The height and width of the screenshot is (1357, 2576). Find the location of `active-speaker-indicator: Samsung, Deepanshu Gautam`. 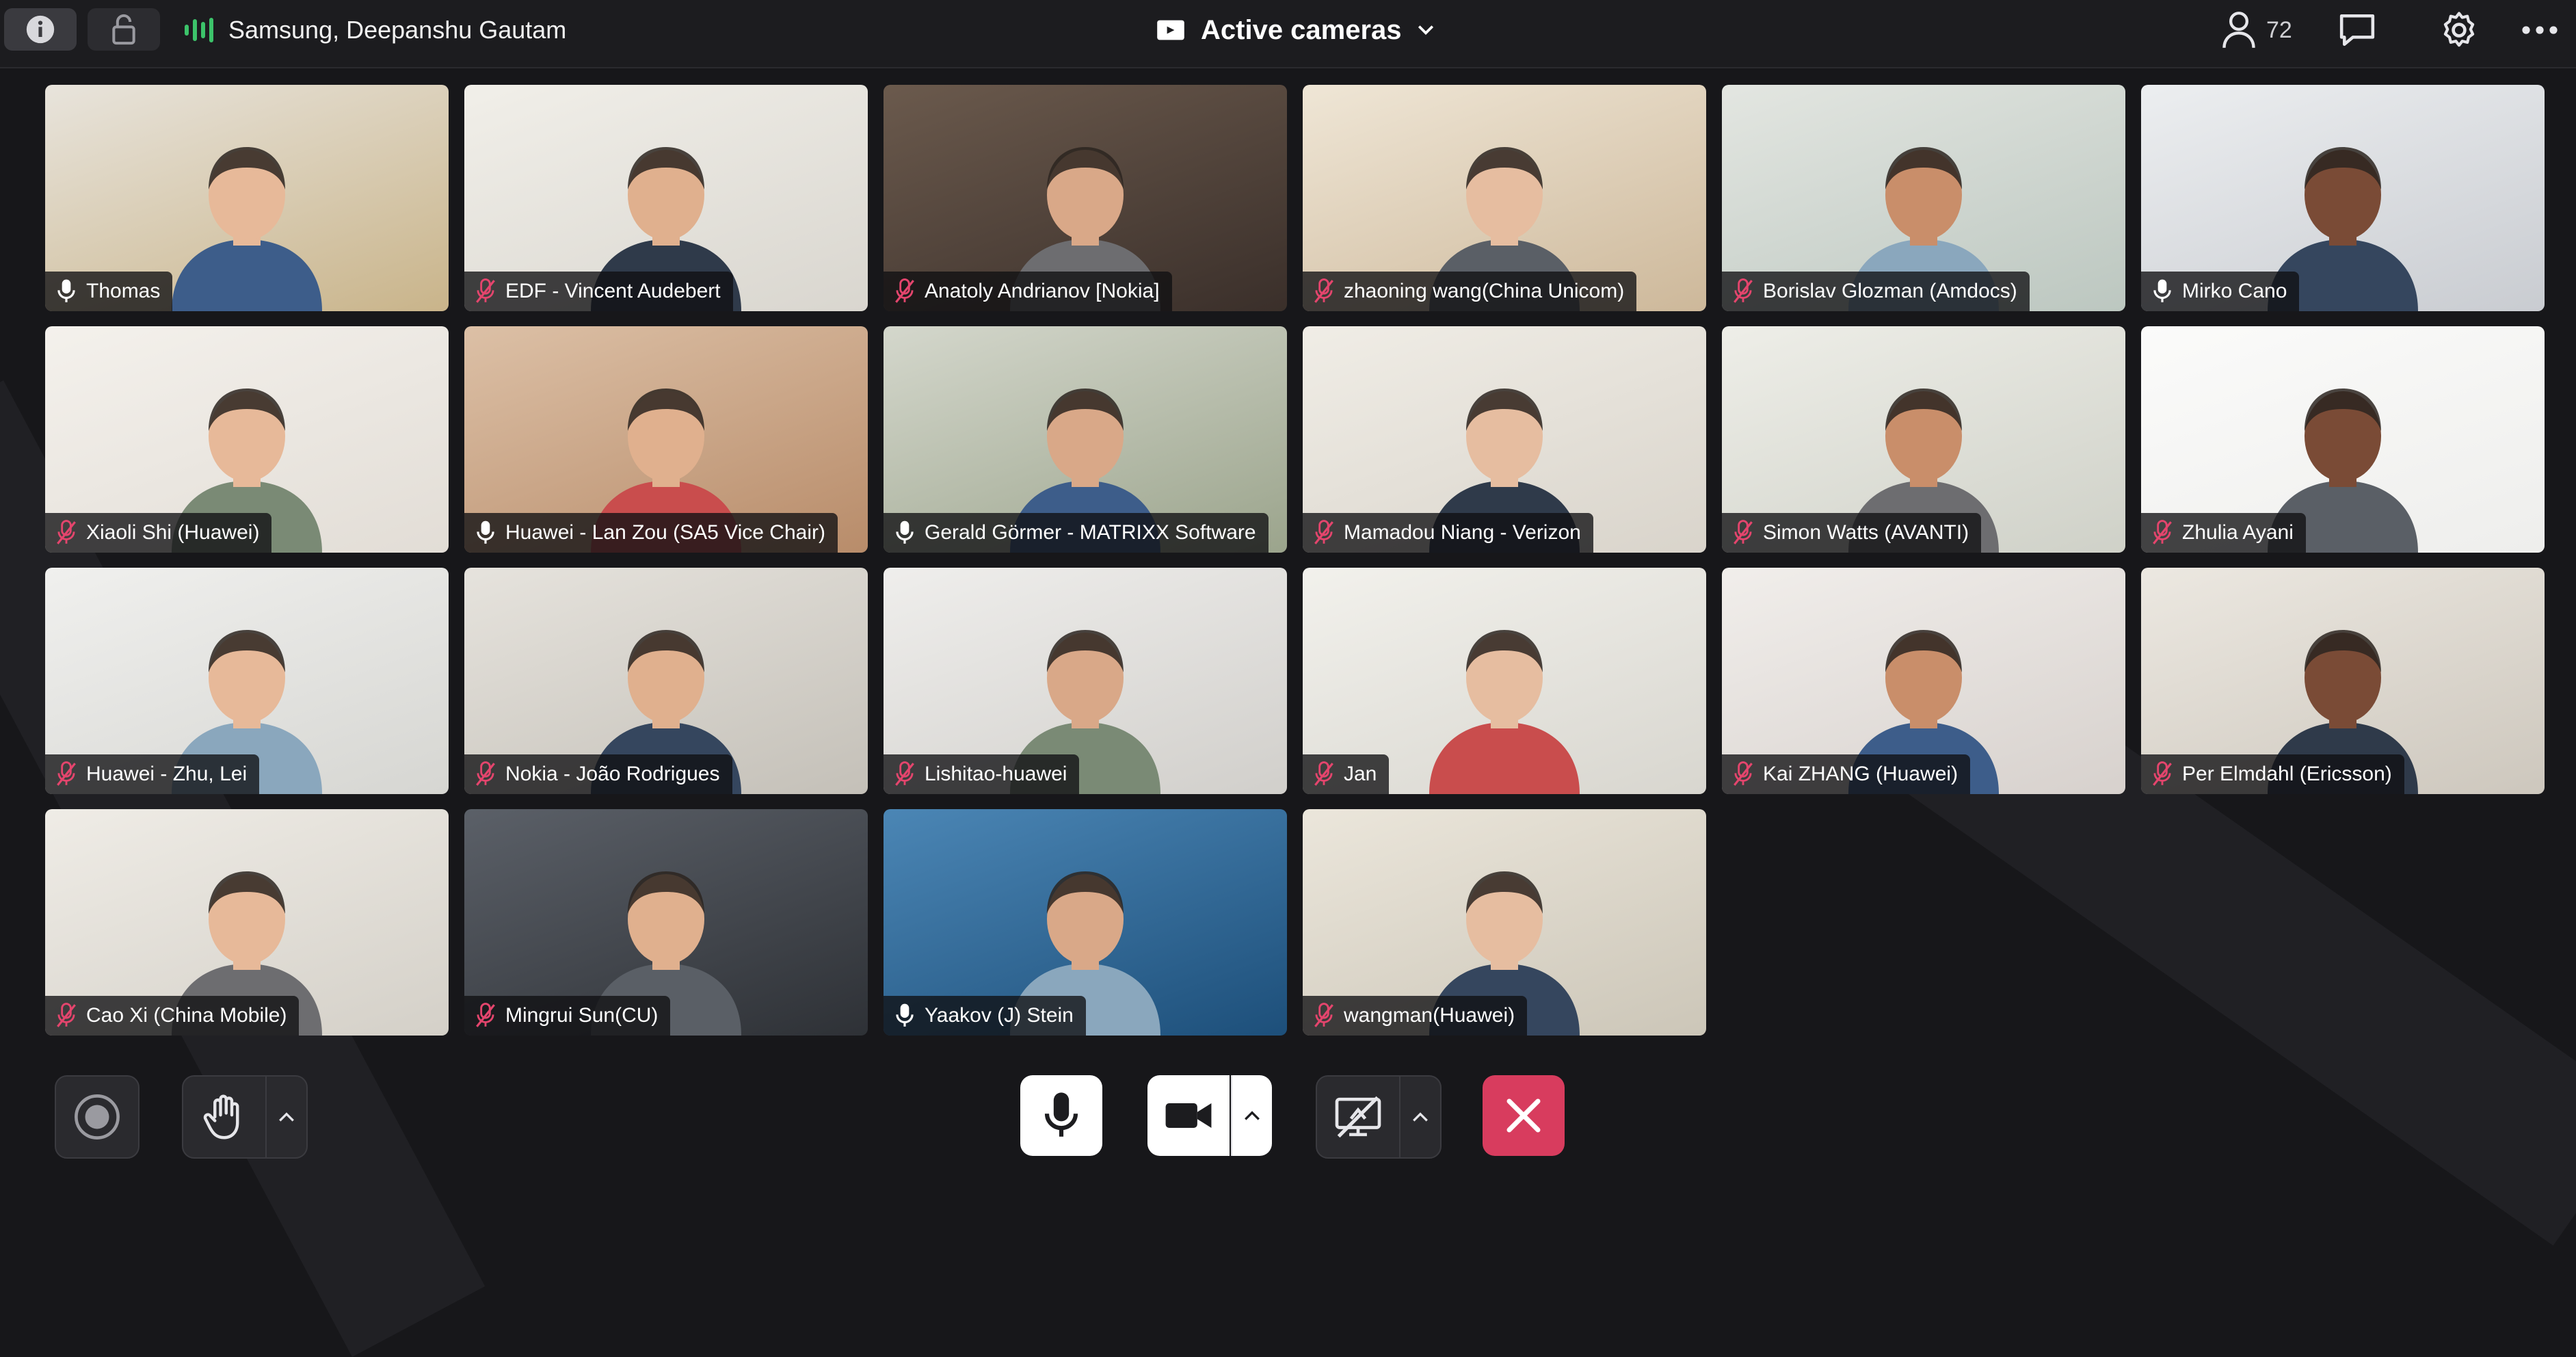

active-speaker-indicator: Samsung, Deepanshu Gautam is located at coordinates (375, 30).